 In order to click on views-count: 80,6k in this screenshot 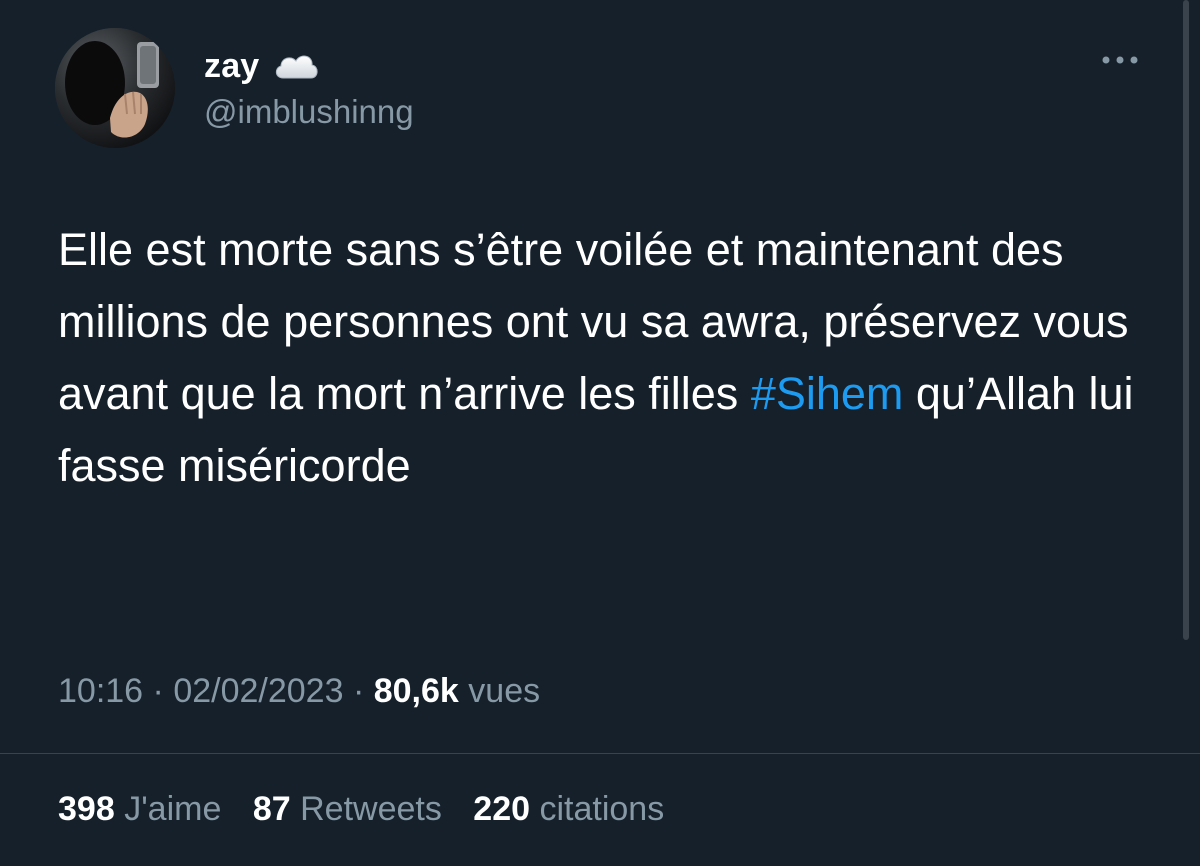, I will do `click(416, 691)`.